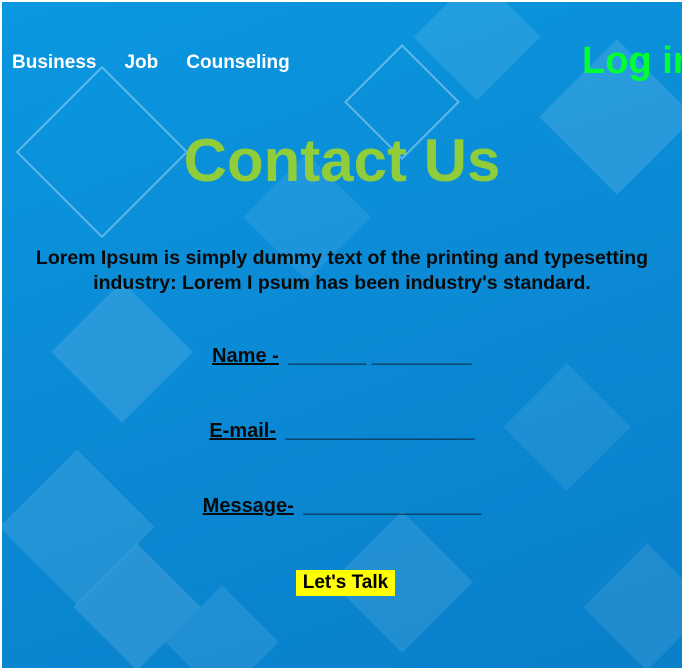 This screenshot has height=670, width=683. What do you see at coordinates (380, 431) in the screenshot?
I see `email-field: _________________` at bounding box center [380, 431].